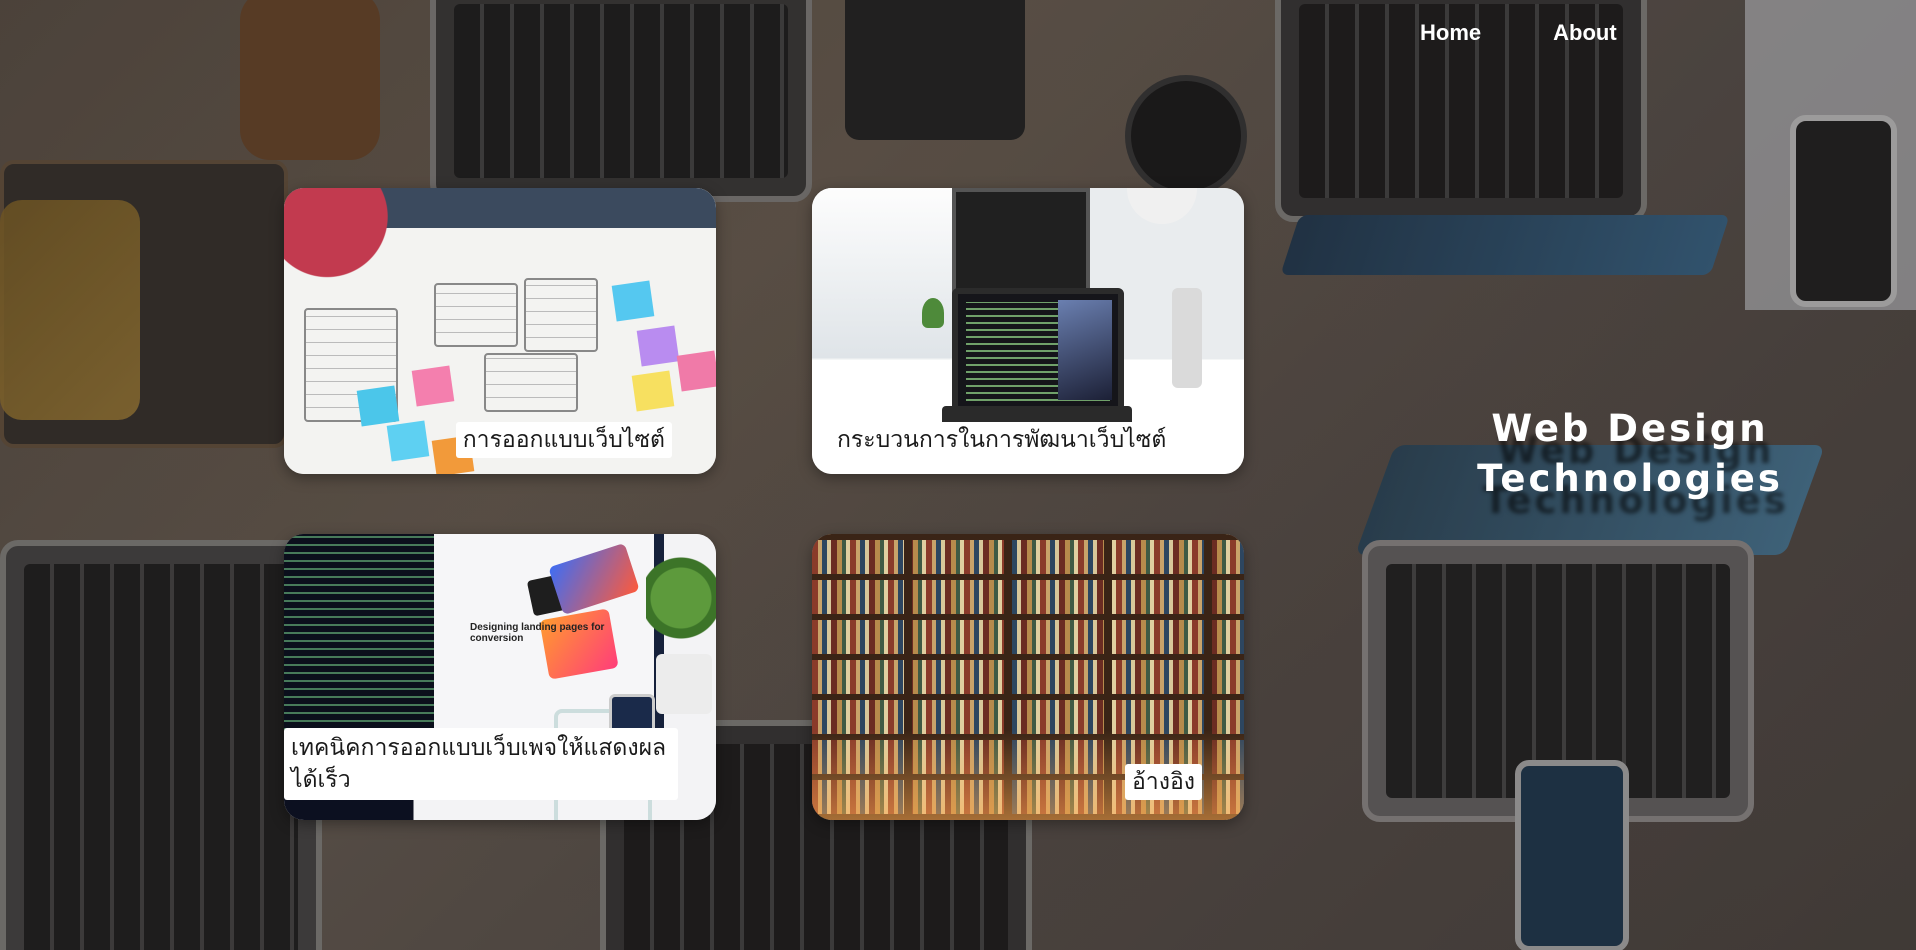 This screenshot has height=950, width=1916. Describe the element at coordinates (481, 764) in the screenshot. I see `card-label: เทคนิคการออกแบบเว็บเพจให้แสดงผลได้เร็ว` at that location.